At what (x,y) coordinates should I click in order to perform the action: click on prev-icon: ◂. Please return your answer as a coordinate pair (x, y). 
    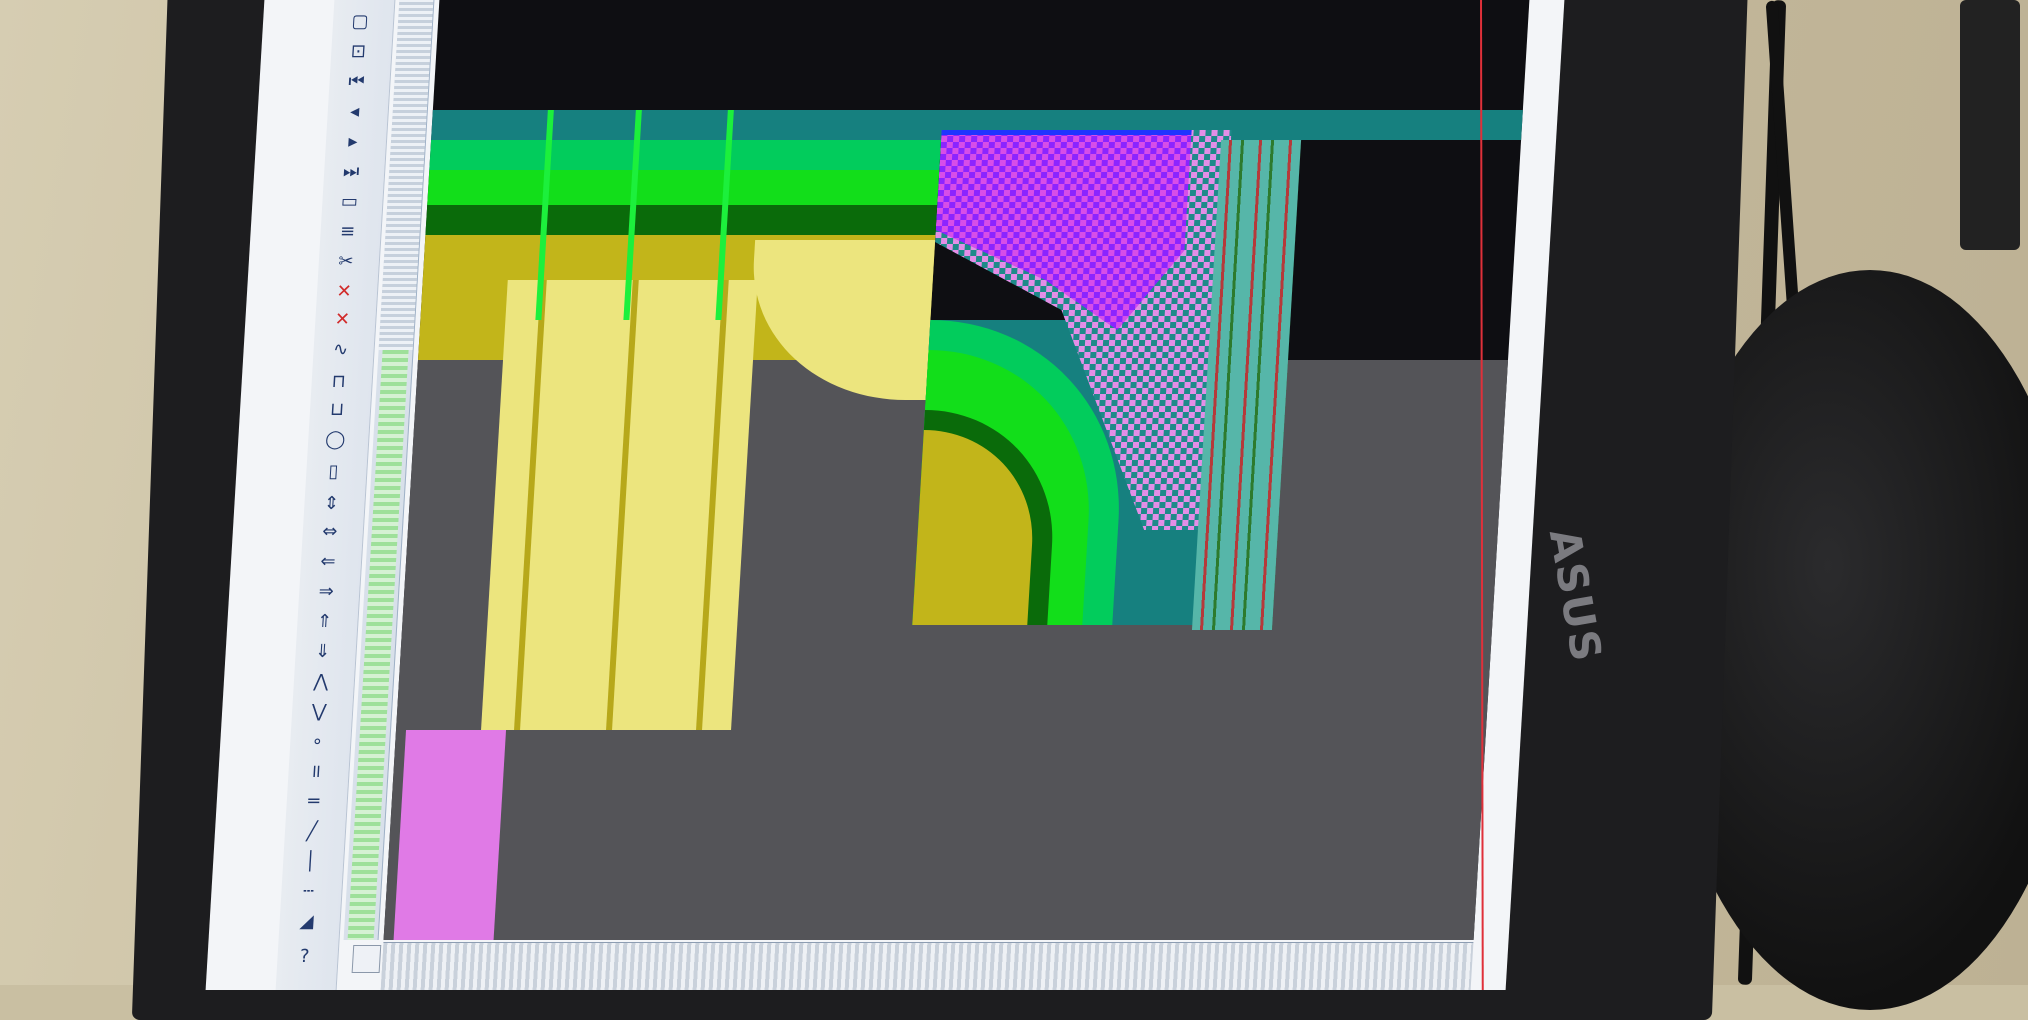
    Looking at the image, I should click on (354, 112).